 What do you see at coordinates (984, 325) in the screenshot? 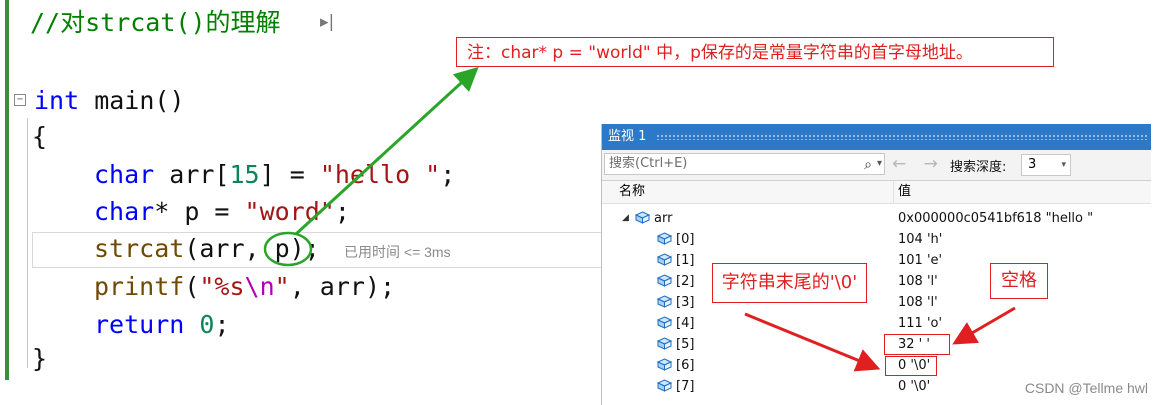
I see `space-arrow` at bounding box center [984, 325].